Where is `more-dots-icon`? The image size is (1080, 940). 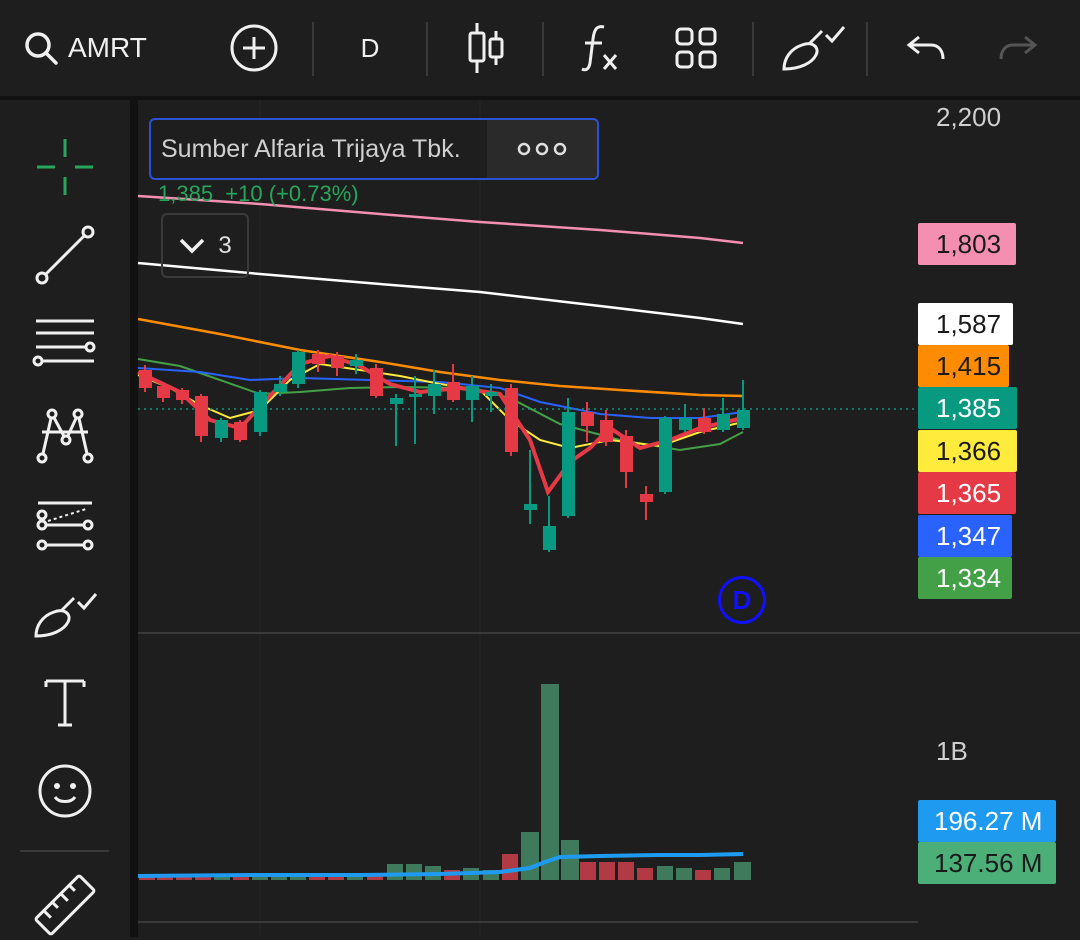
more-dots-icon is located at coordinates (542, 149).